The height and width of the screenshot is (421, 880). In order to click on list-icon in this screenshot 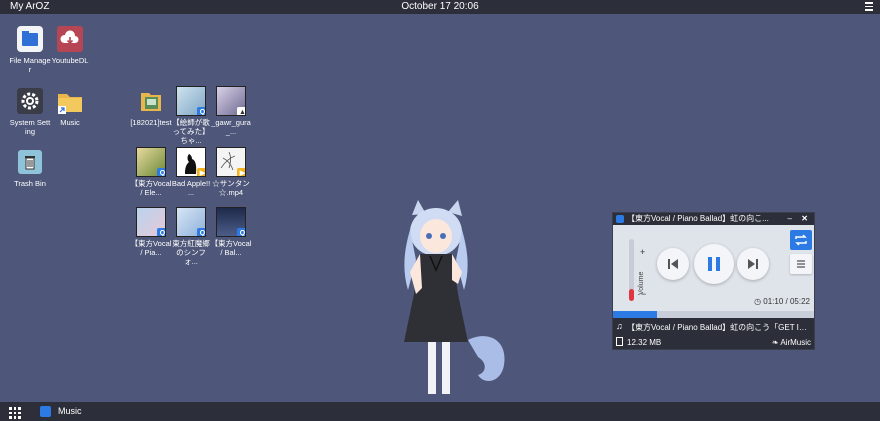, I will do `click(801, 264)`.